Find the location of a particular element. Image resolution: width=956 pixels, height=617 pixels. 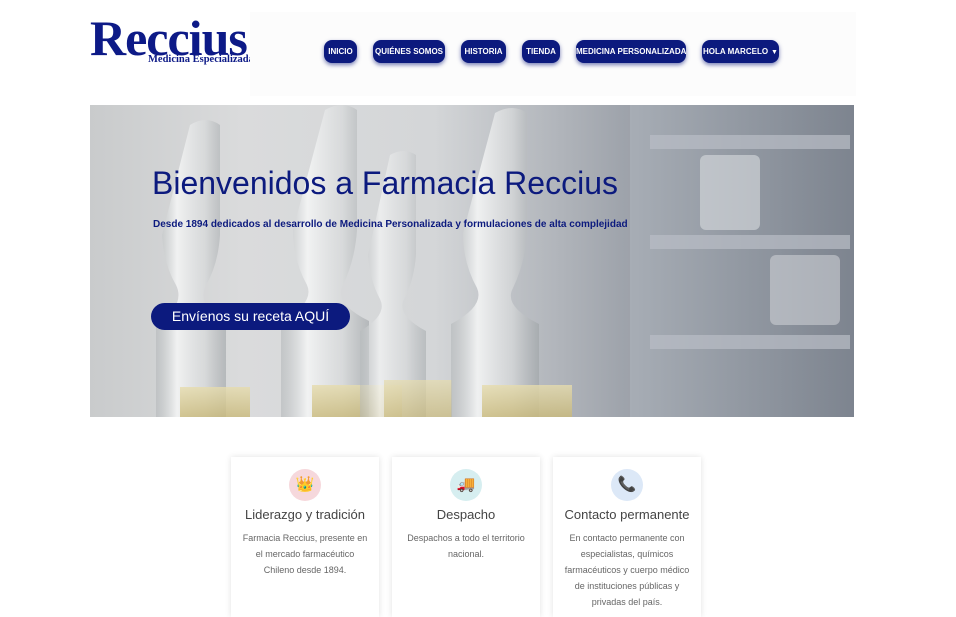

user-greeting: HOLA MARCELO is located at coordinates (736, 51).